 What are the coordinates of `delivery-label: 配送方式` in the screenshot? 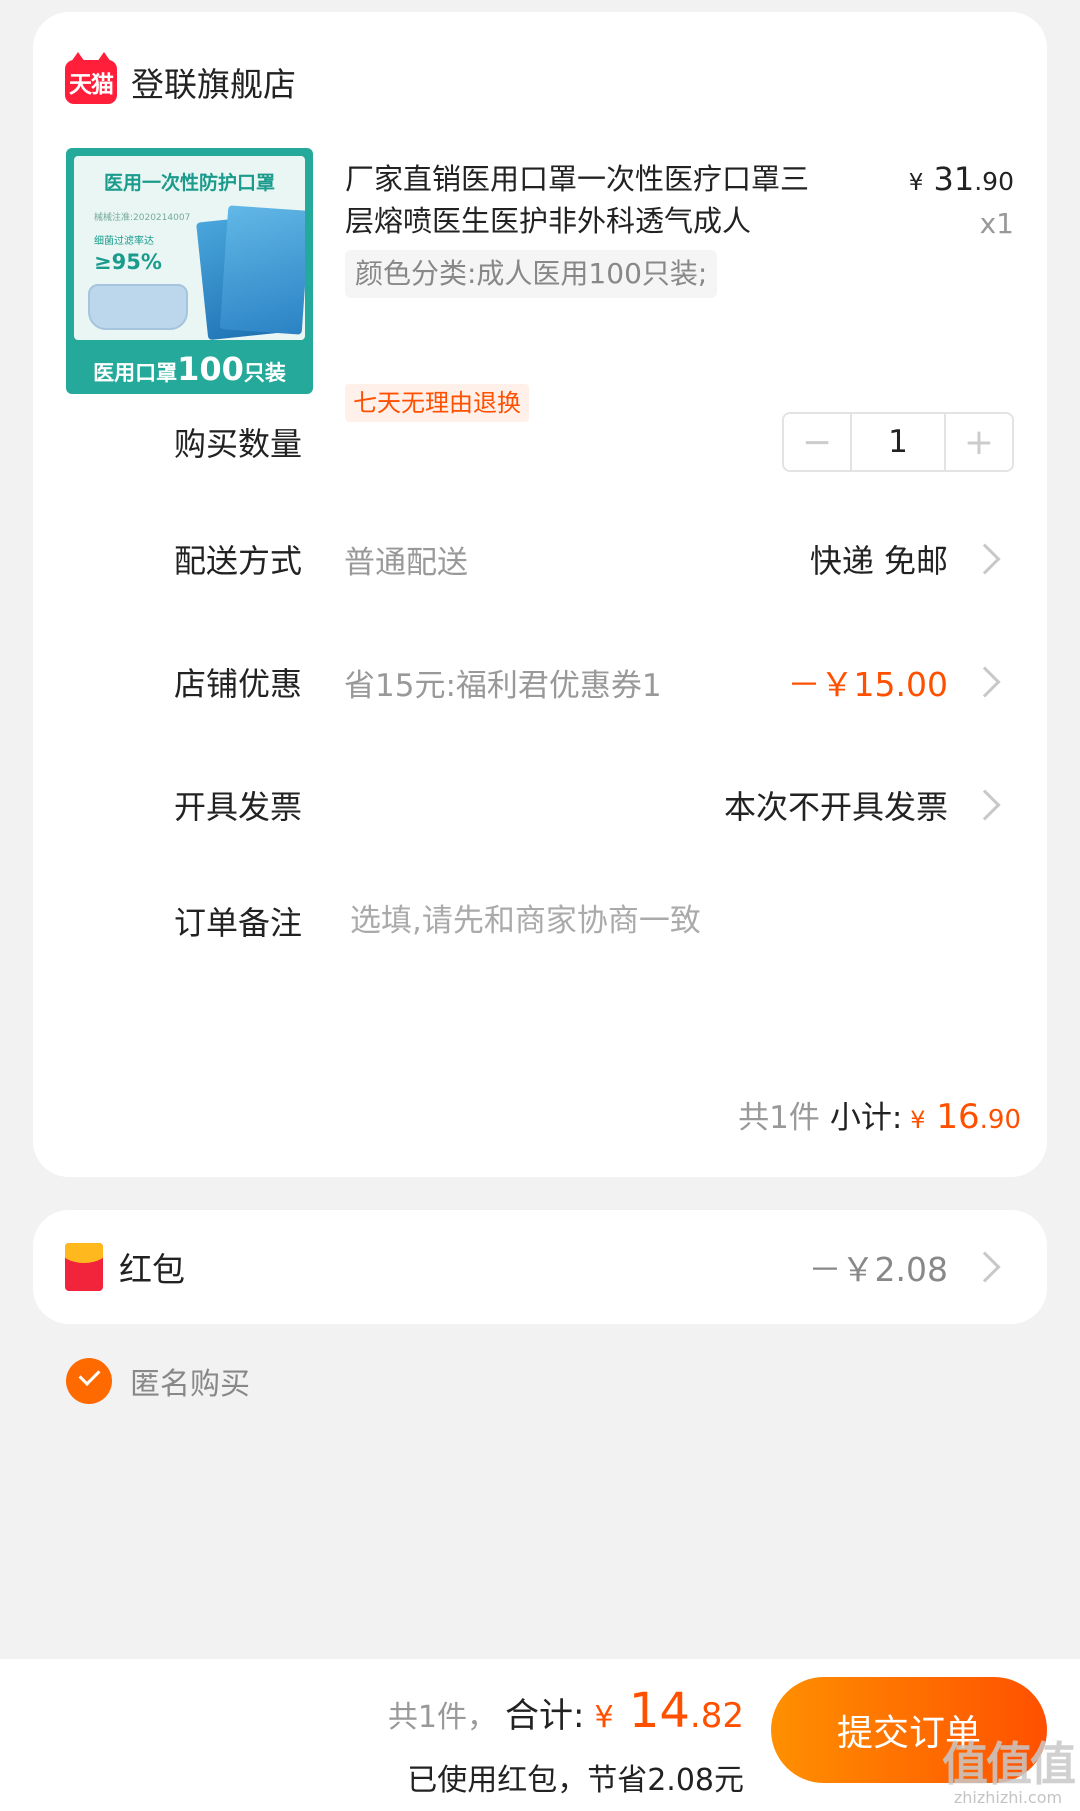 It's located at (238, 561).